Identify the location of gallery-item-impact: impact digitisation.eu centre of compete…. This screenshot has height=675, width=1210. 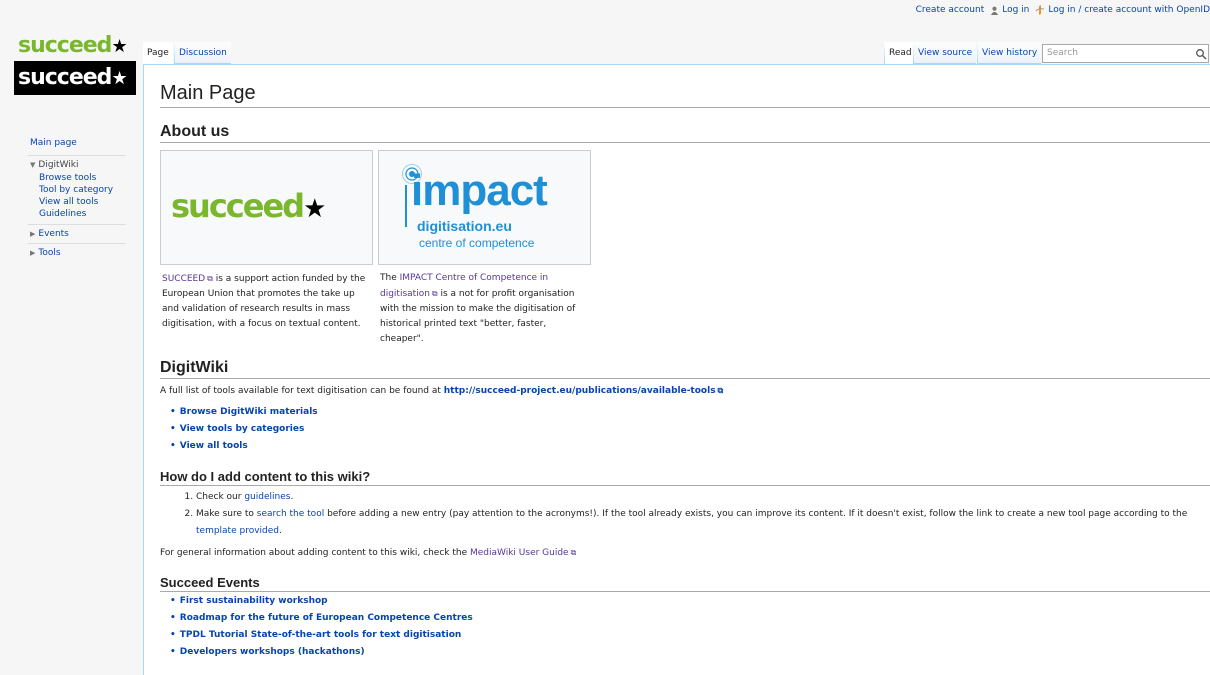
(484, 248).